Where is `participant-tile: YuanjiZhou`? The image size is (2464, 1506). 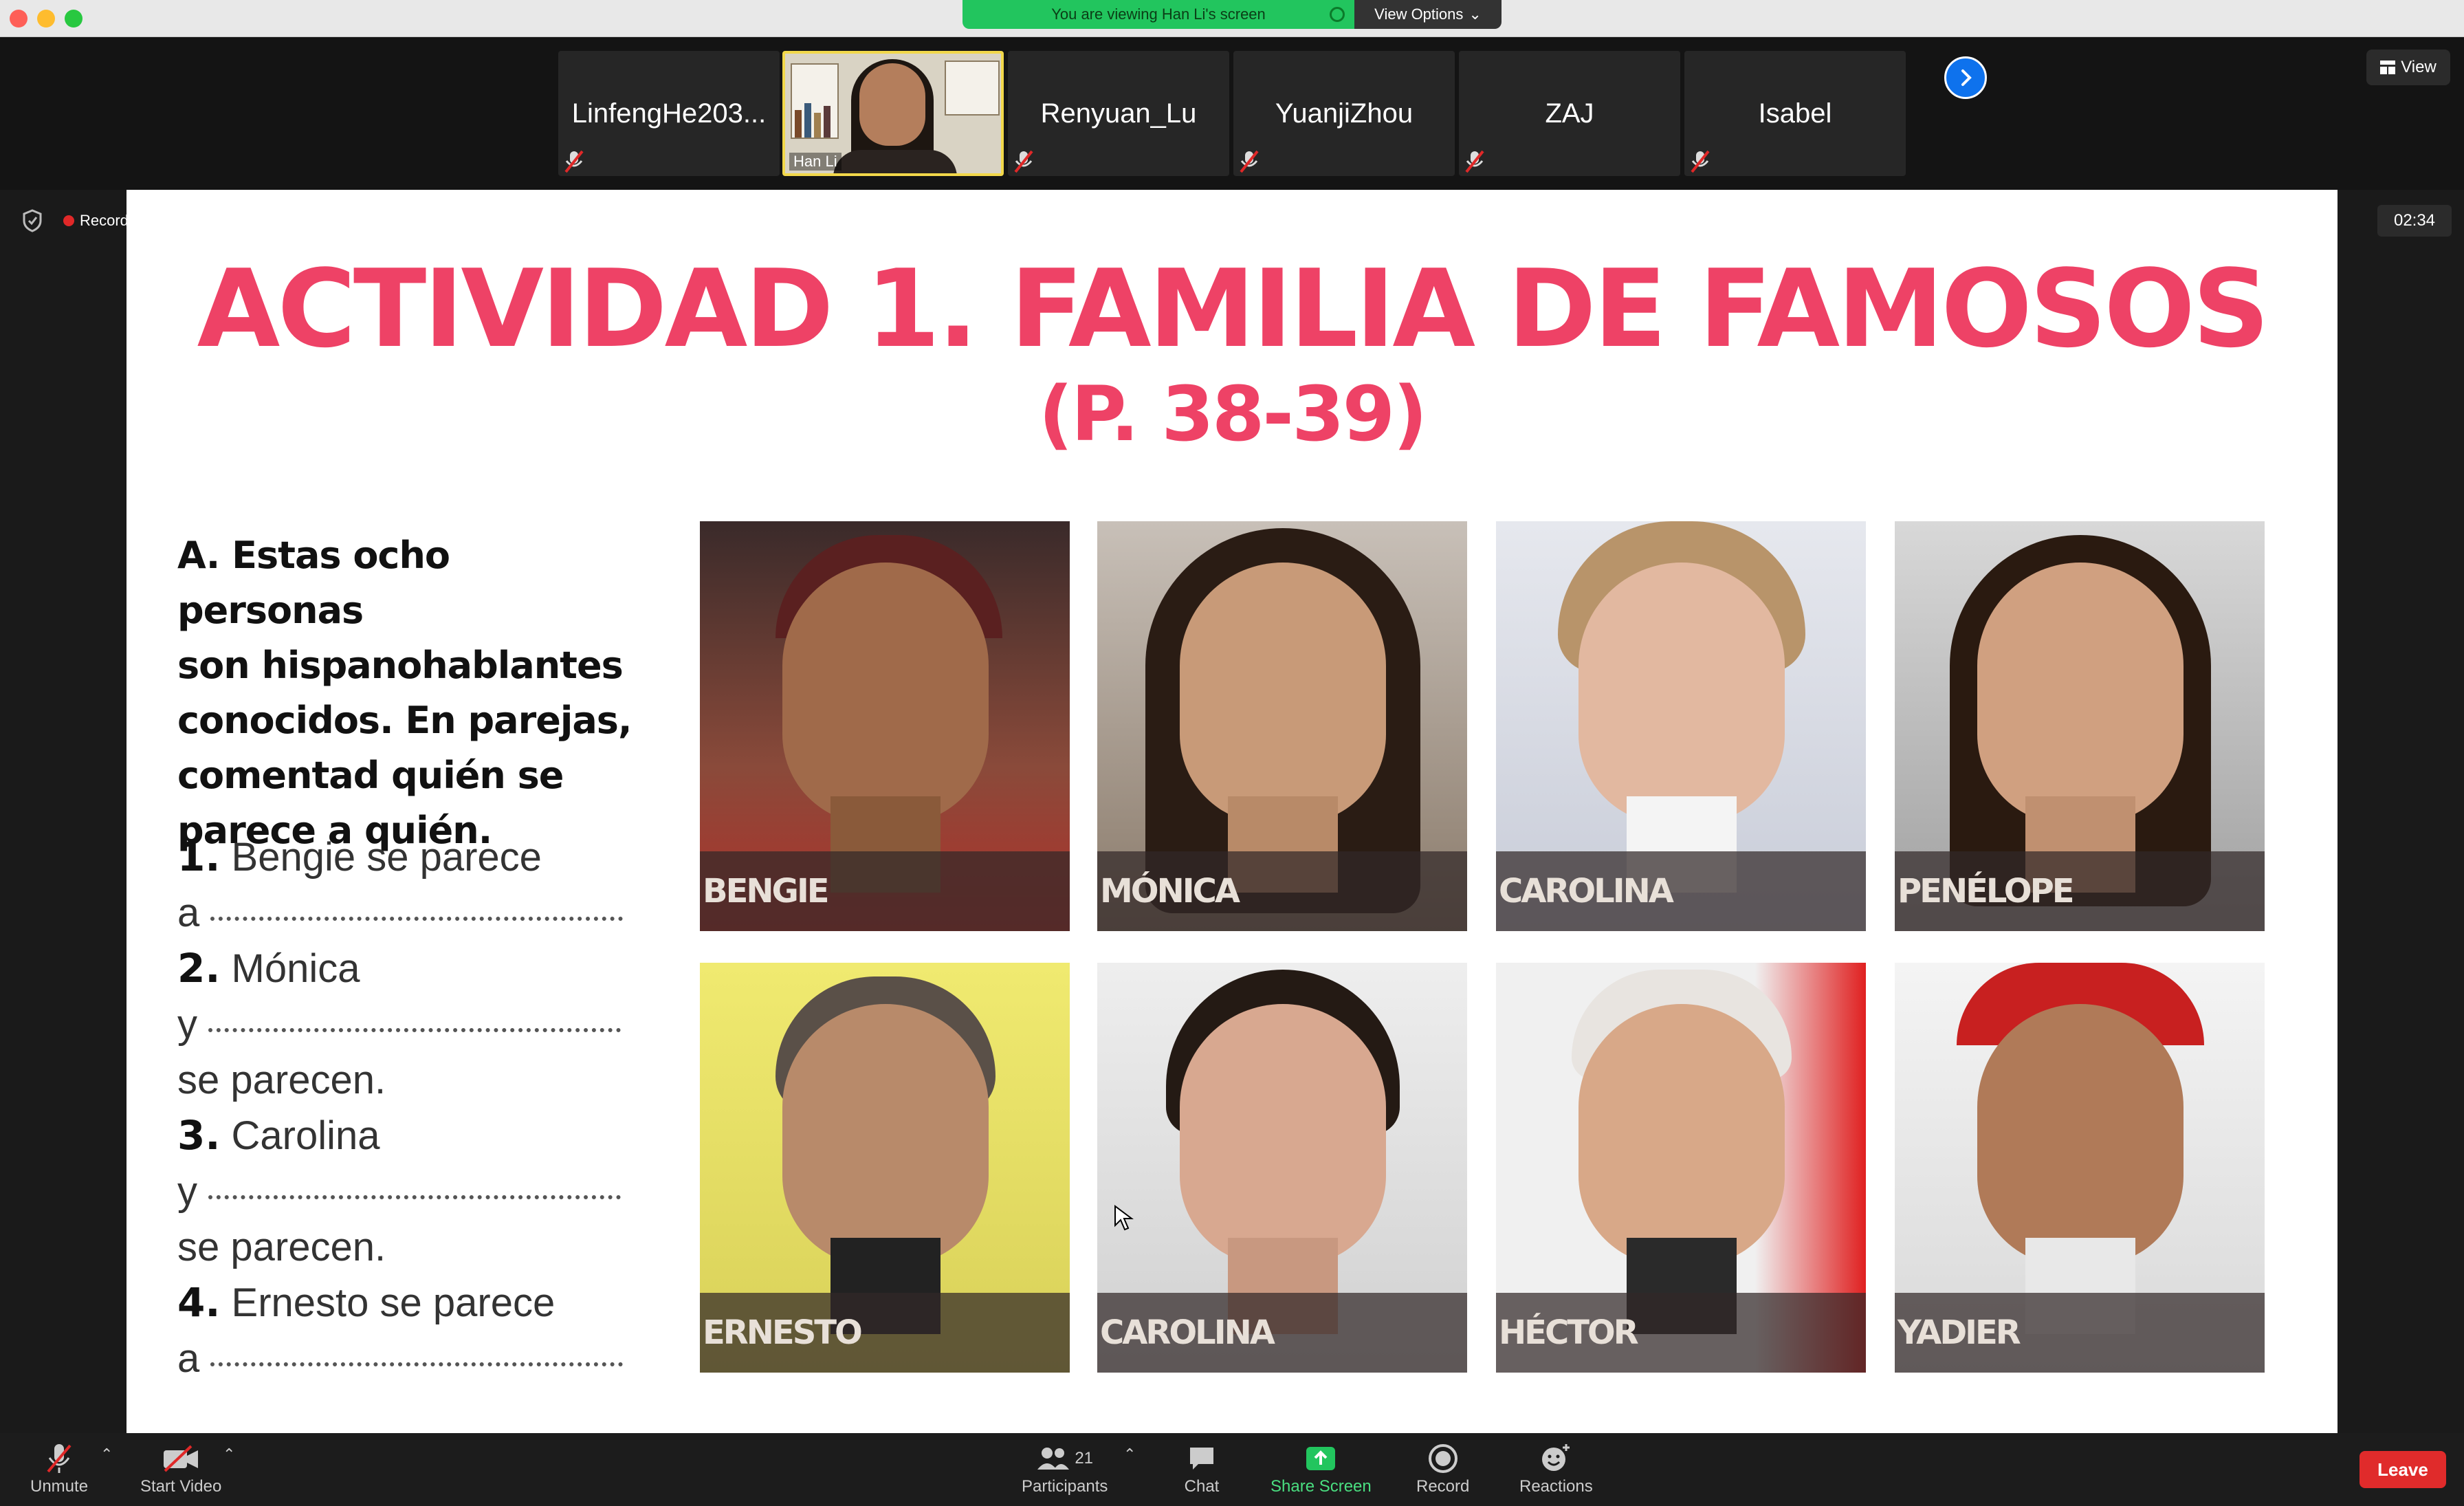 participant-tile: YuanjiZhou is located at coordinates (1344, 113).